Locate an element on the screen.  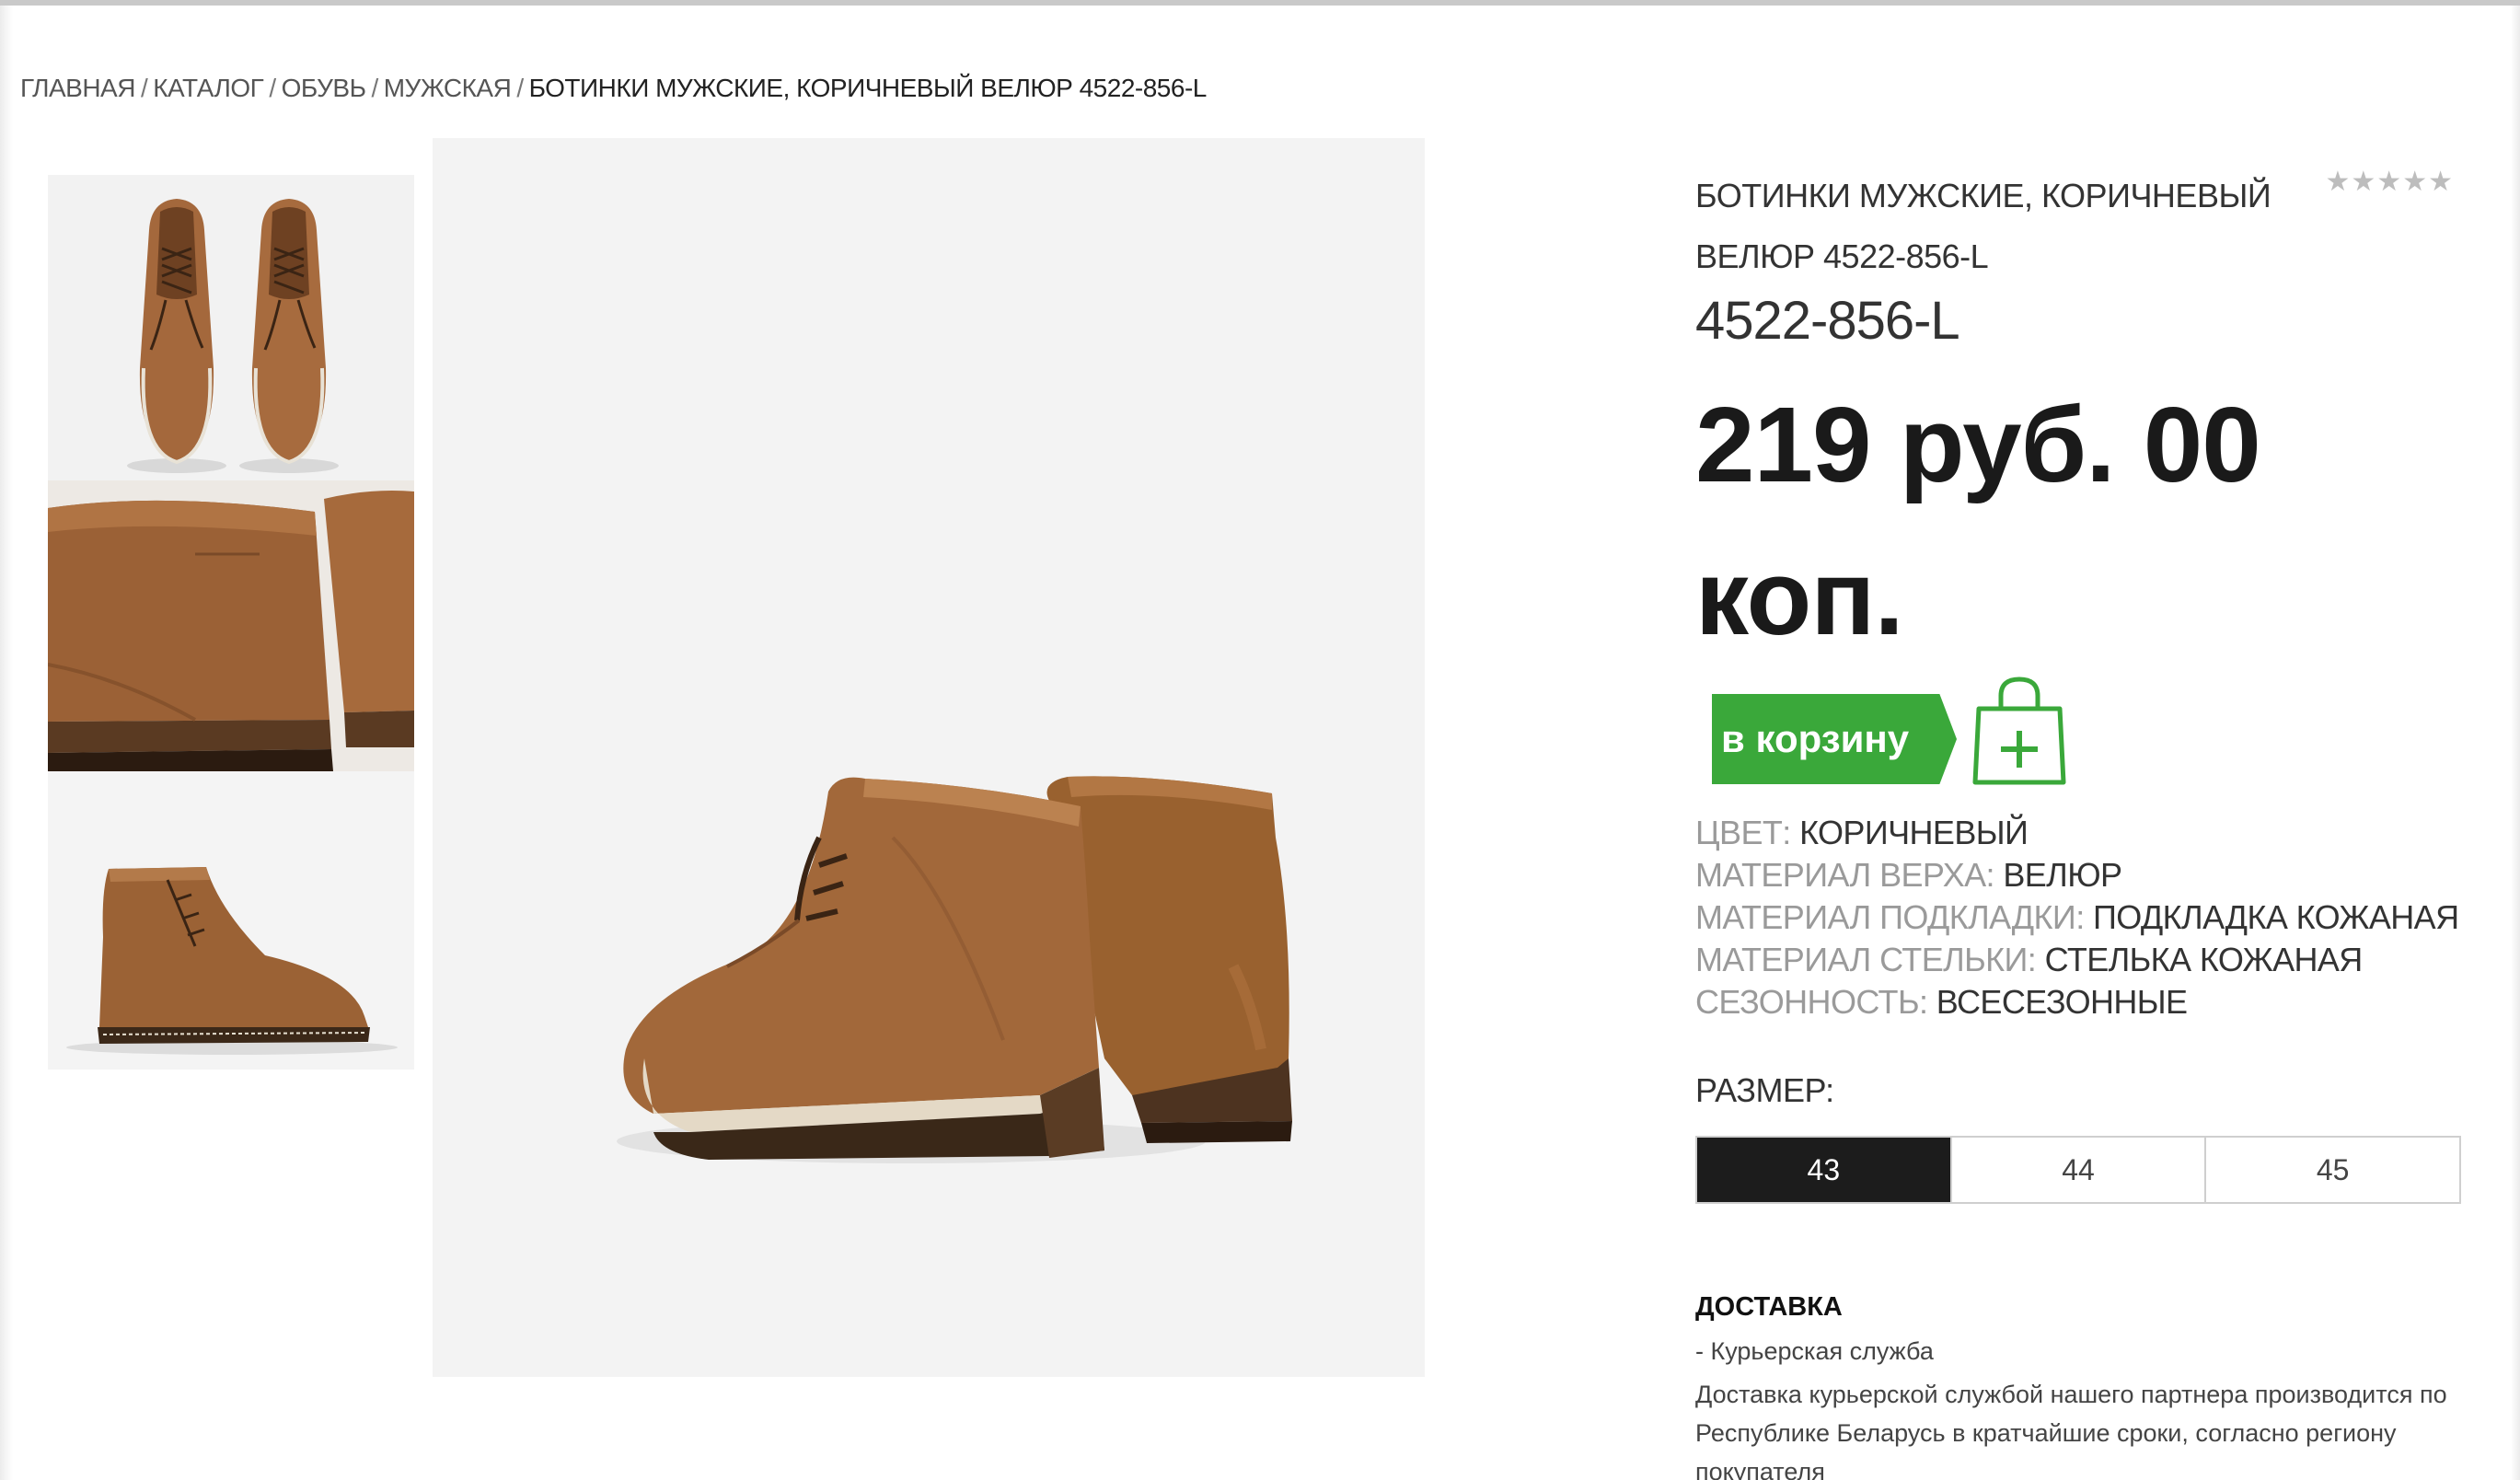
thumbnail-heel-closeup is located at coordinates (231, 625).